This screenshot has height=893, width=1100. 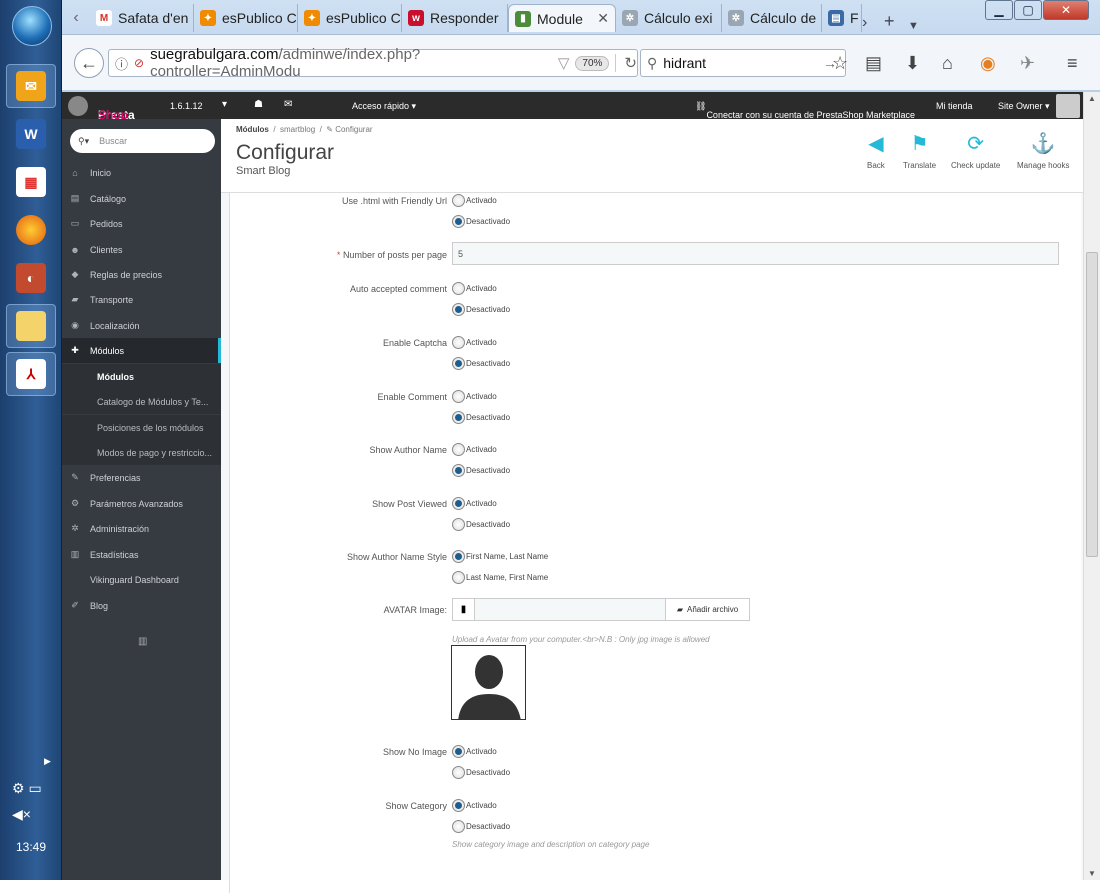 What do you see at coordinates (141, 274) in the screenshot?
I see `sidebar-item-reglas: ◆ Reglas de precios` at bounding box center [141, 274].